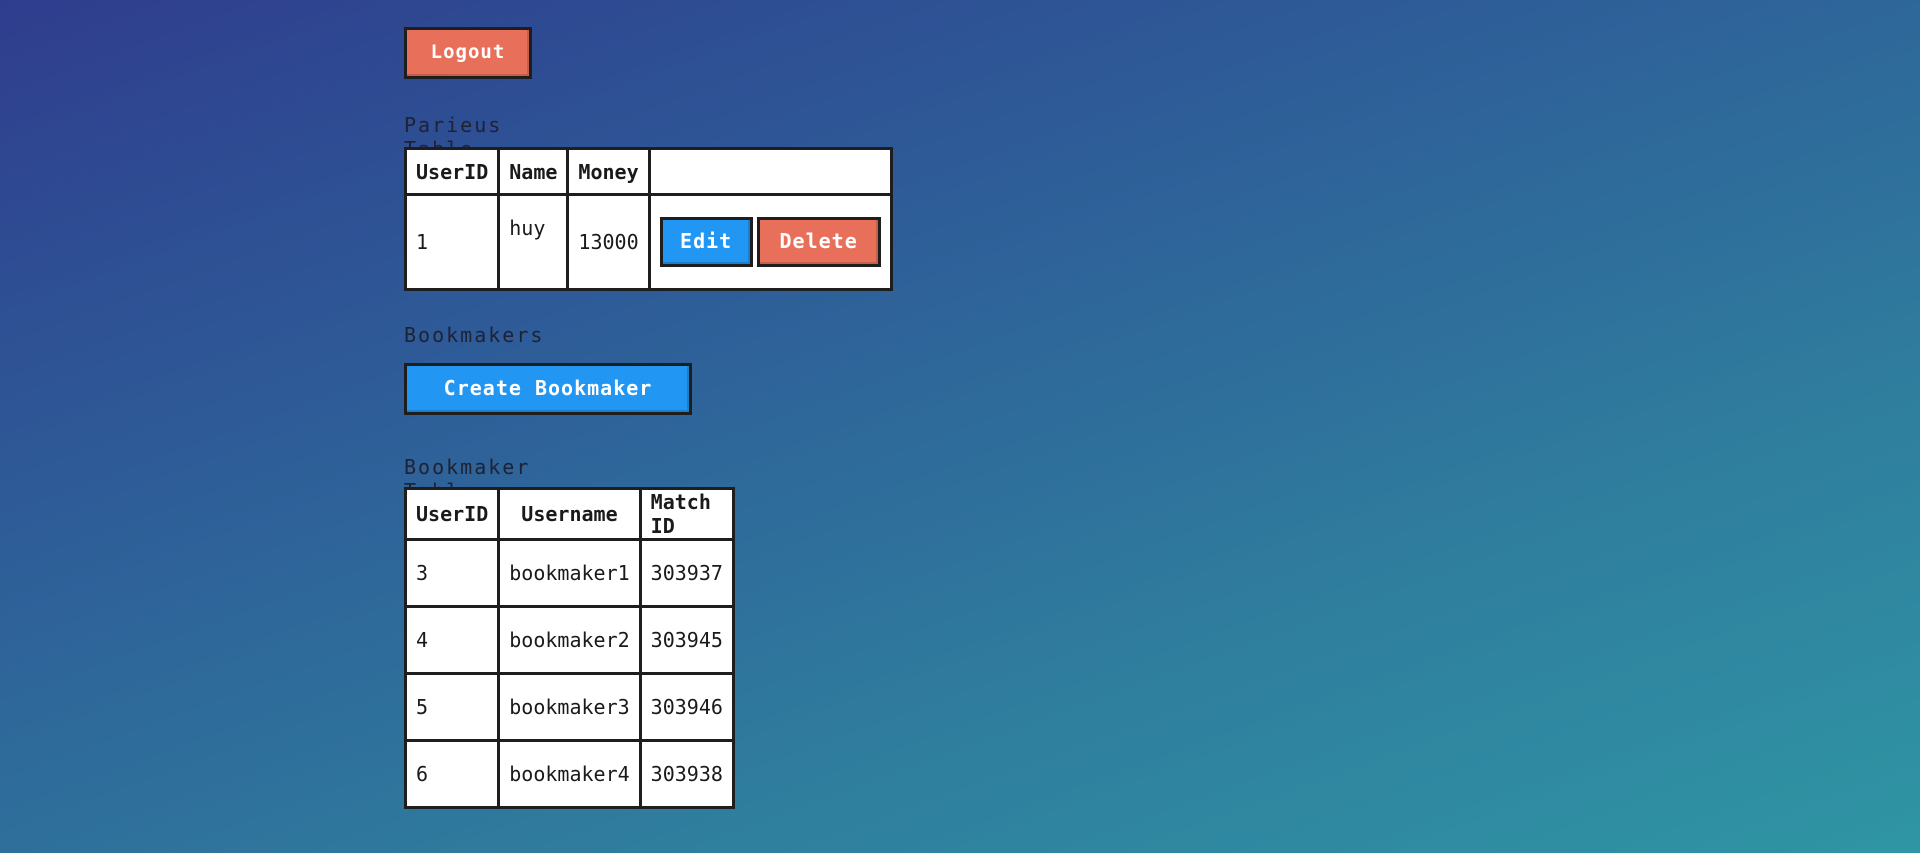 This screenshot has height=853, width=1920. I want to click on column-header-money: Money, so click(608, 171).